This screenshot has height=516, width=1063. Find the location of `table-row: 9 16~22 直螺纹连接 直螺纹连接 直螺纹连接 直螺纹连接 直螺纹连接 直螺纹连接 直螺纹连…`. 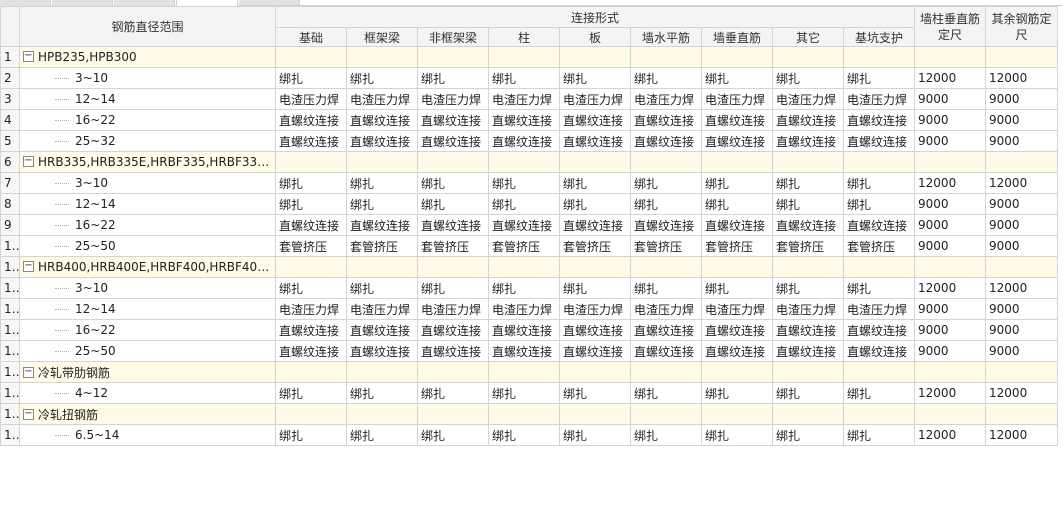

table-row: 9 16~22 直螺纹连接 直螺纹连接 直螺纹连接 直螺纹连接 直螺纹连接 直螺纹连接 直螺纹连… is located at coordinates (529, 225).